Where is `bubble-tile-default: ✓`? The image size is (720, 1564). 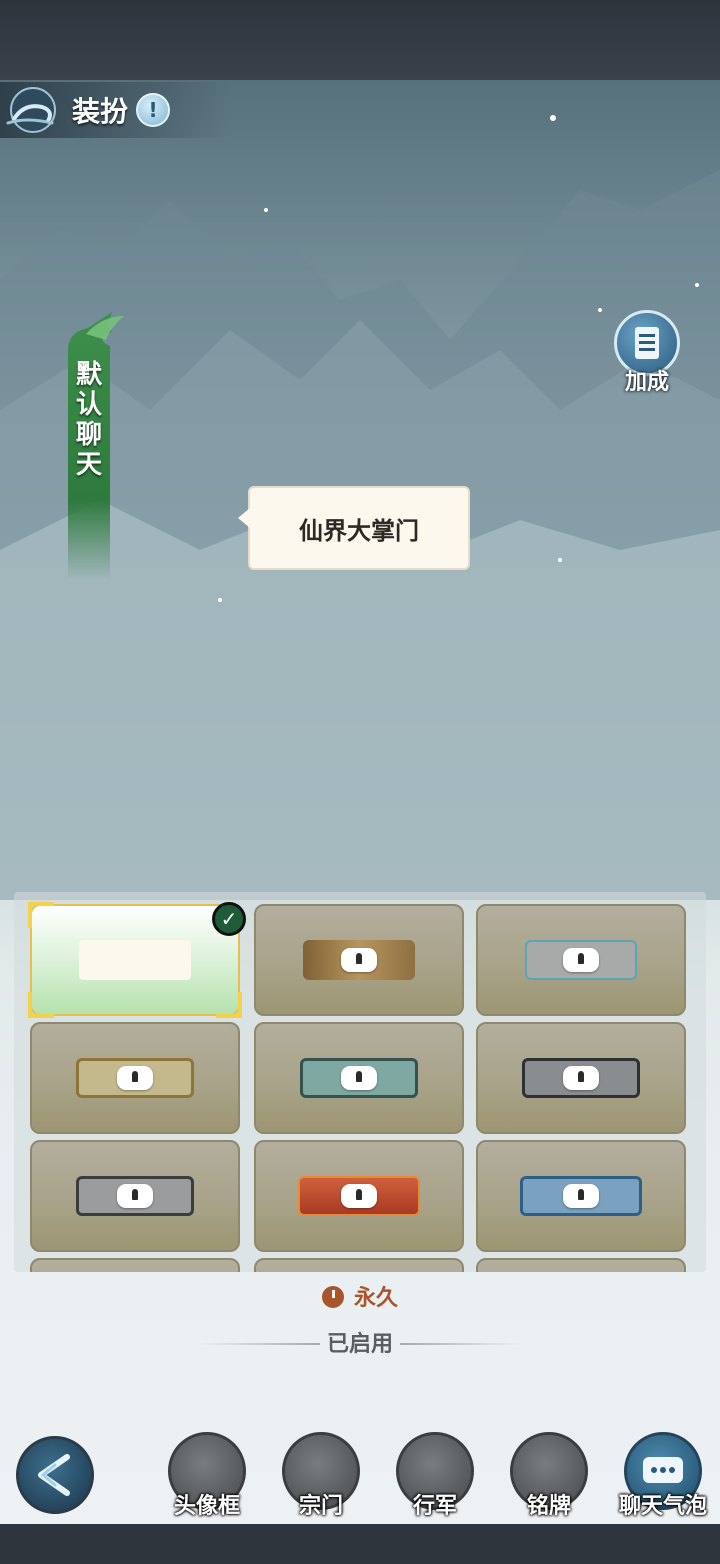
bubble-tile-default: ✓ is located at coordinates (137, 960).